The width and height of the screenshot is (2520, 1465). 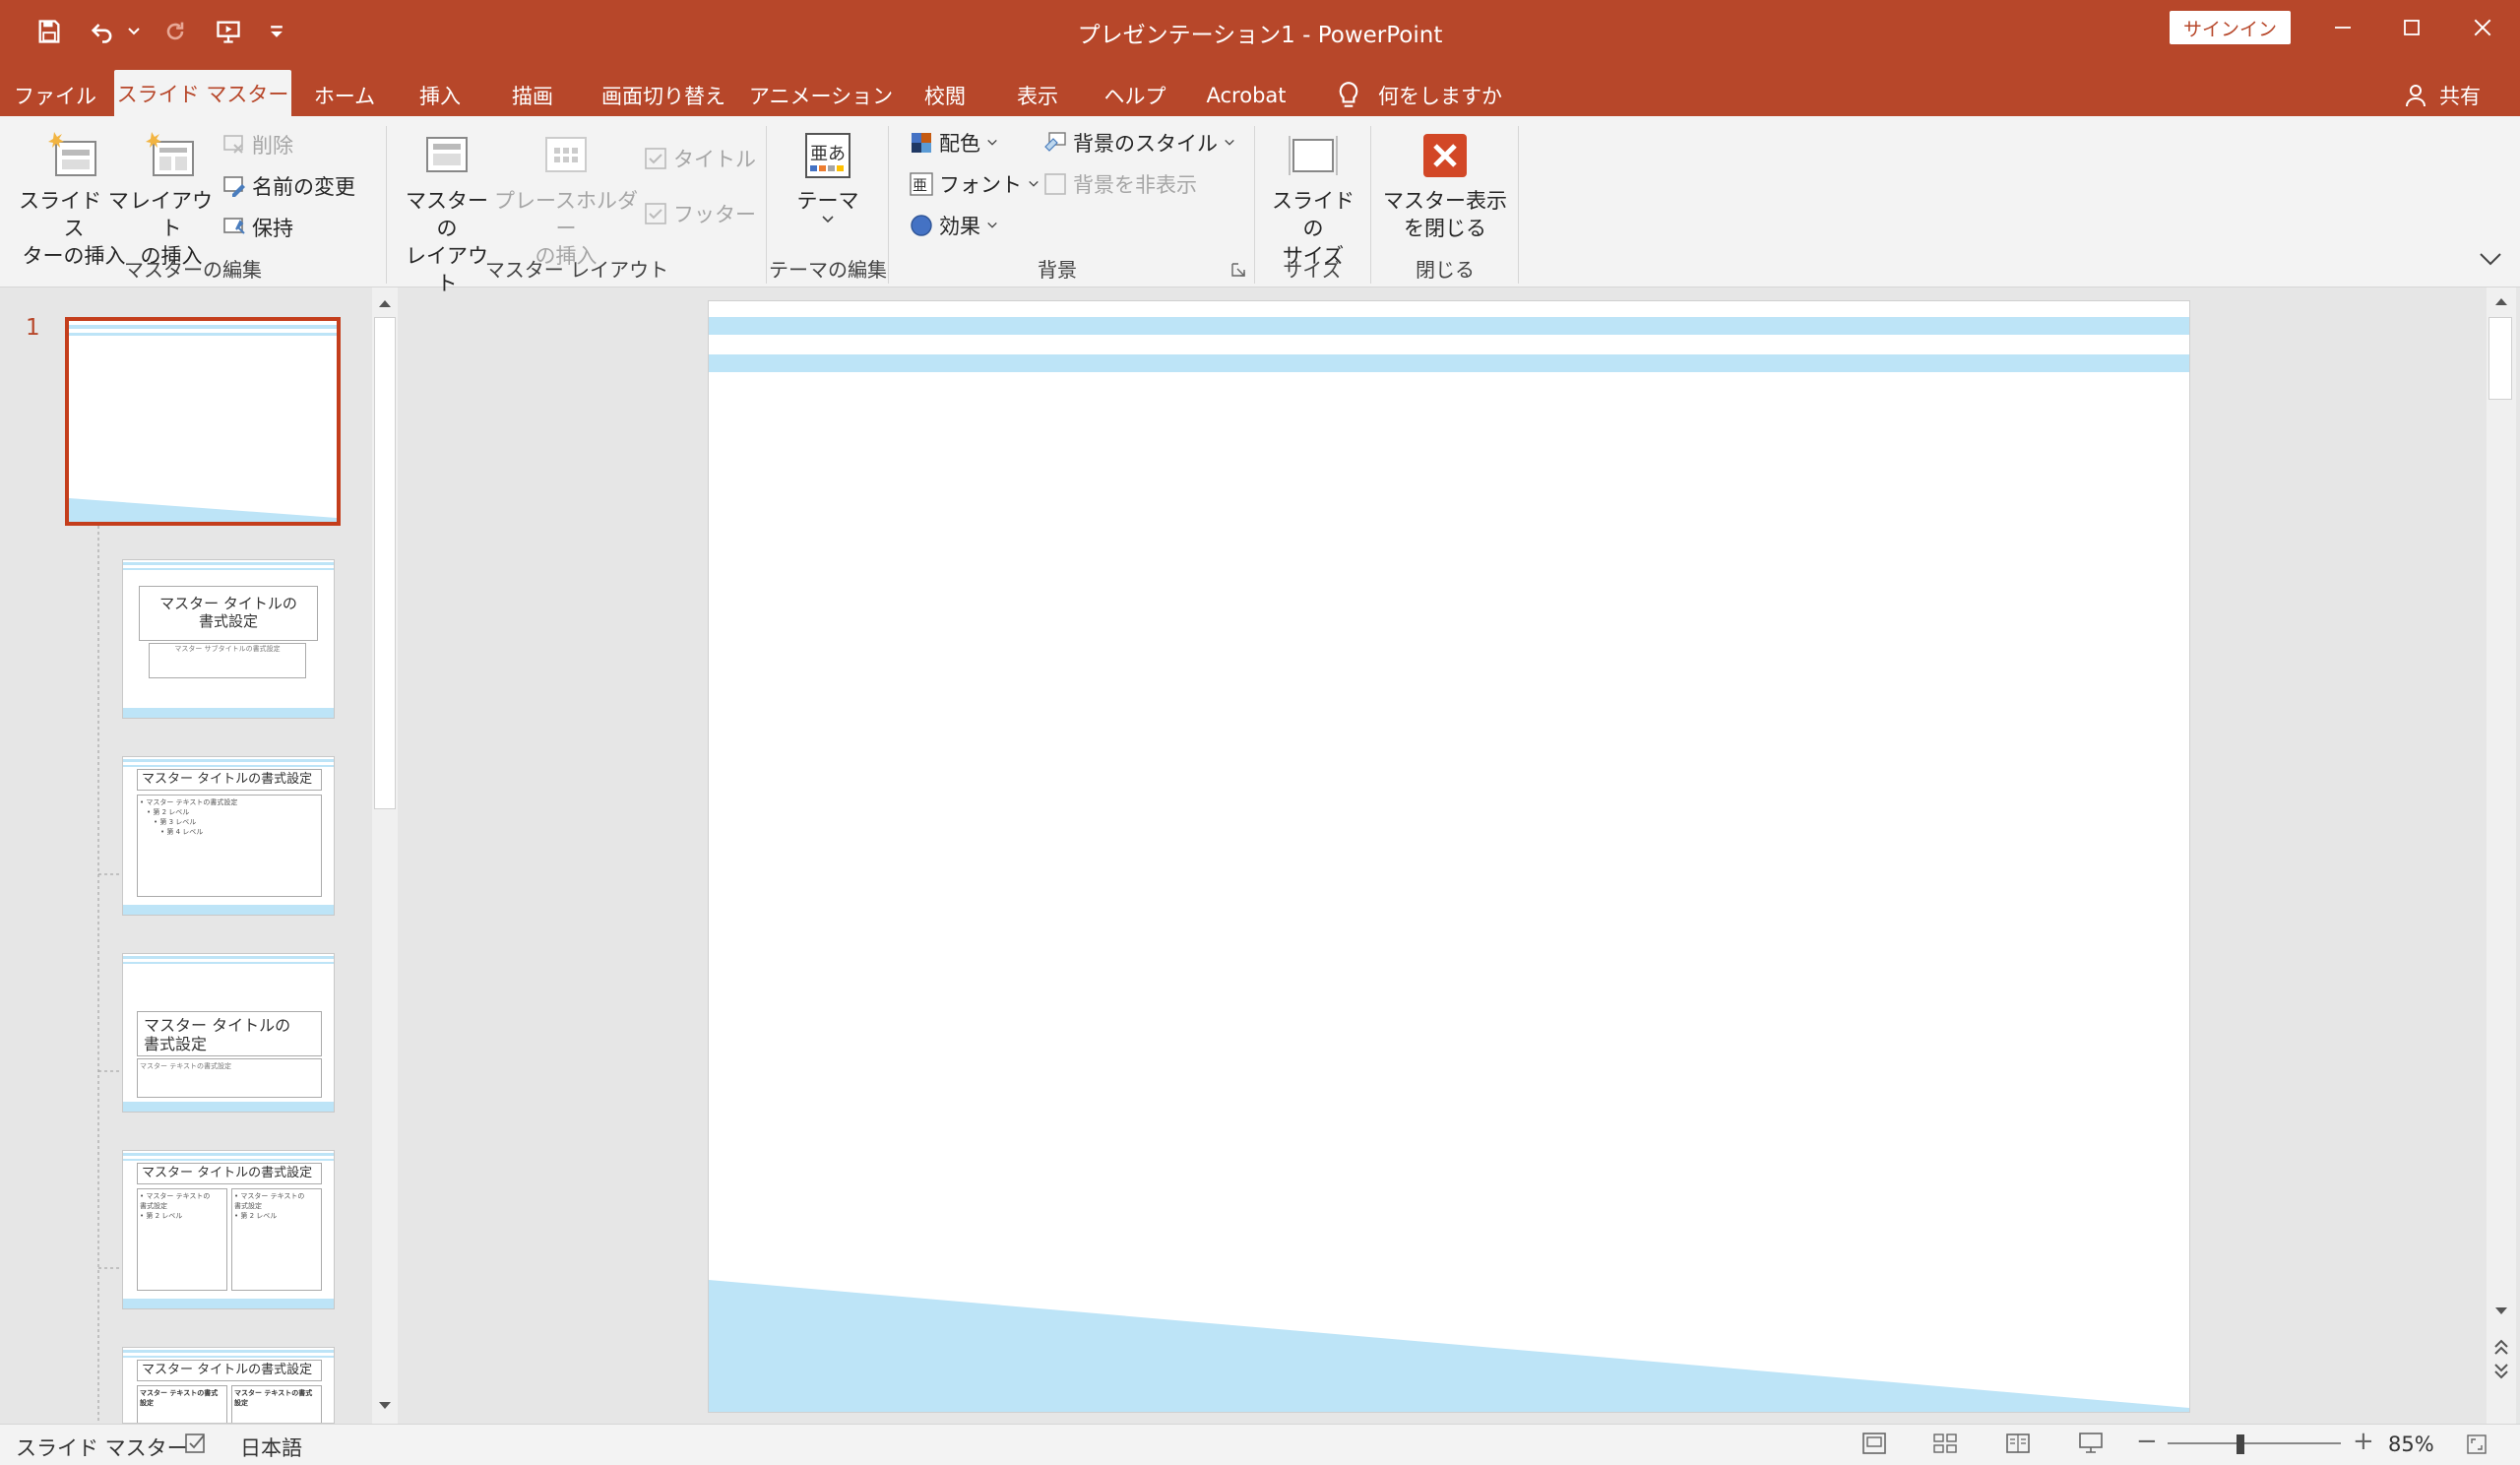 What do you see at coordinates (1037, 95) in the screenshot?
I see `tab-view: 表示` at bounding box center [1037, 95].